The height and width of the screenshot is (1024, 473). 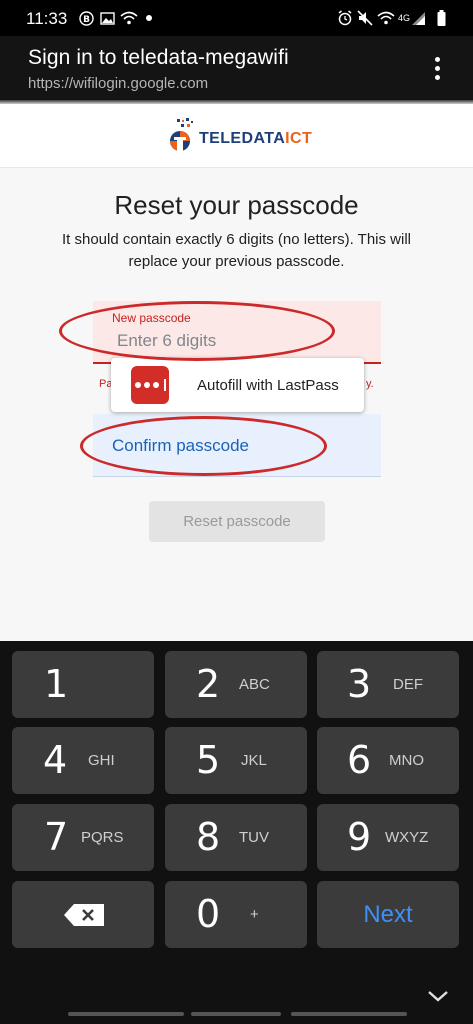 What do you see at coordinates (126, 1014) in the screenshot?
I see `nav-handle-left` at bounding box center [126, 1014].